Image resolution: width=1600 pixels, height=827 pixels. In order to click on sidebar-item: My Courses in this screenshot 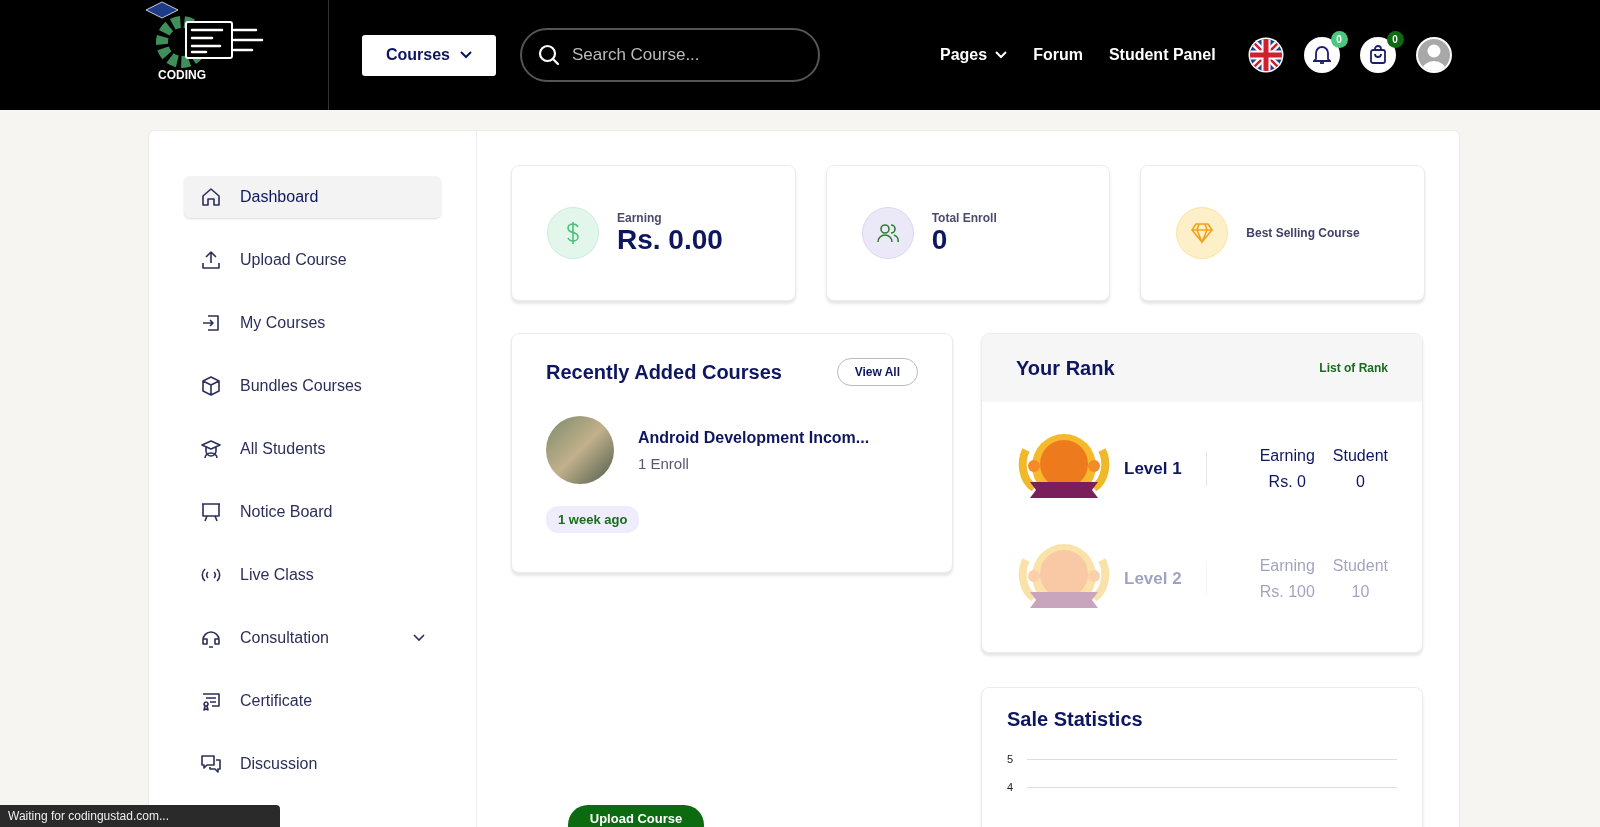, I will do `click(312, 323)`.